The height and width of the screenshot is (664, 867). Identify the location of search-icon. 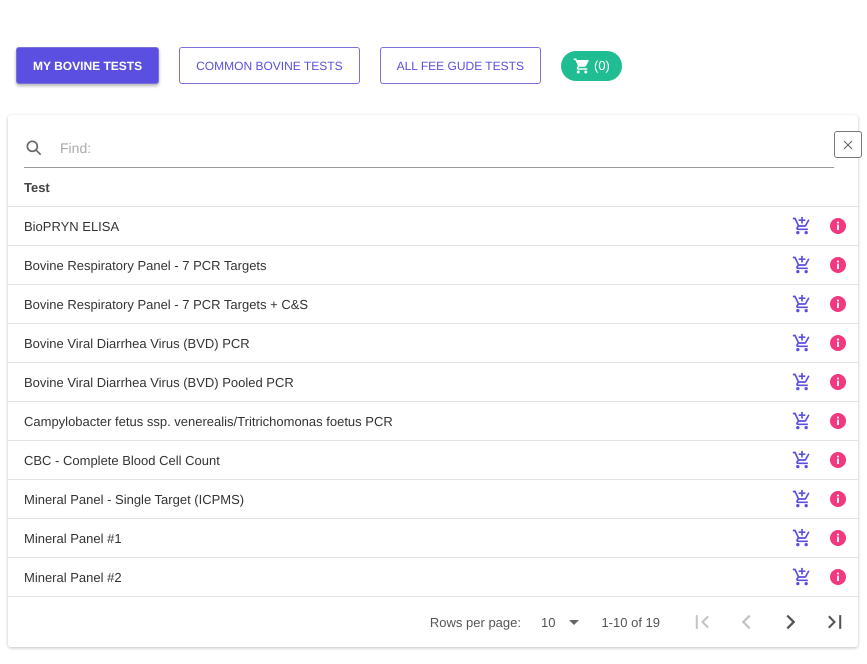
(34, 148).